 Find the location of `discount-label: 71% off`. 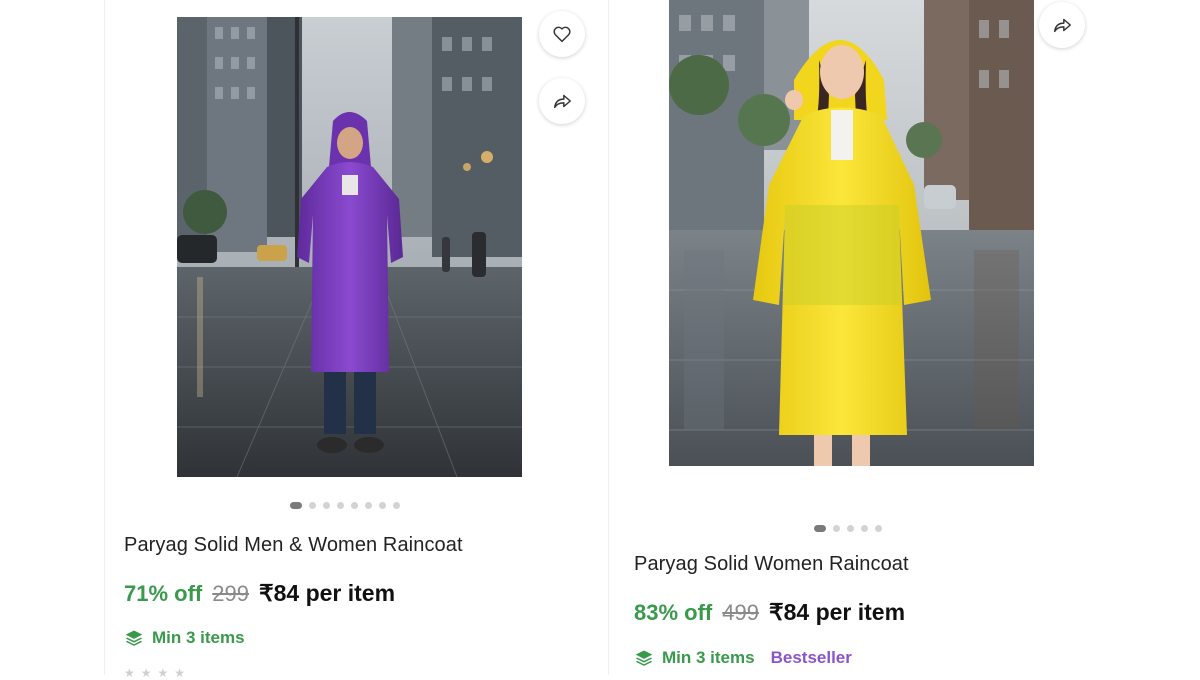

discount-label: 71% off is located at coordinates (163, 593).